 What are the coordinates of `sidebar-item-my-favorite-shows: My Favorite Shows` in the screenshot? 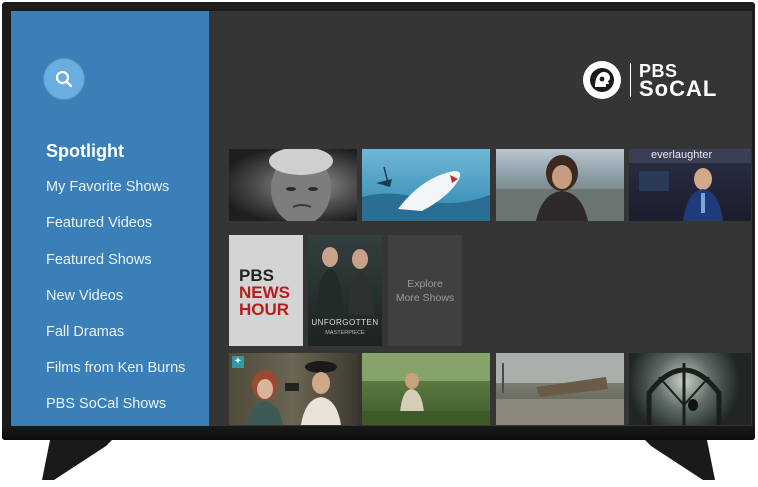 It's located at (115, 193).